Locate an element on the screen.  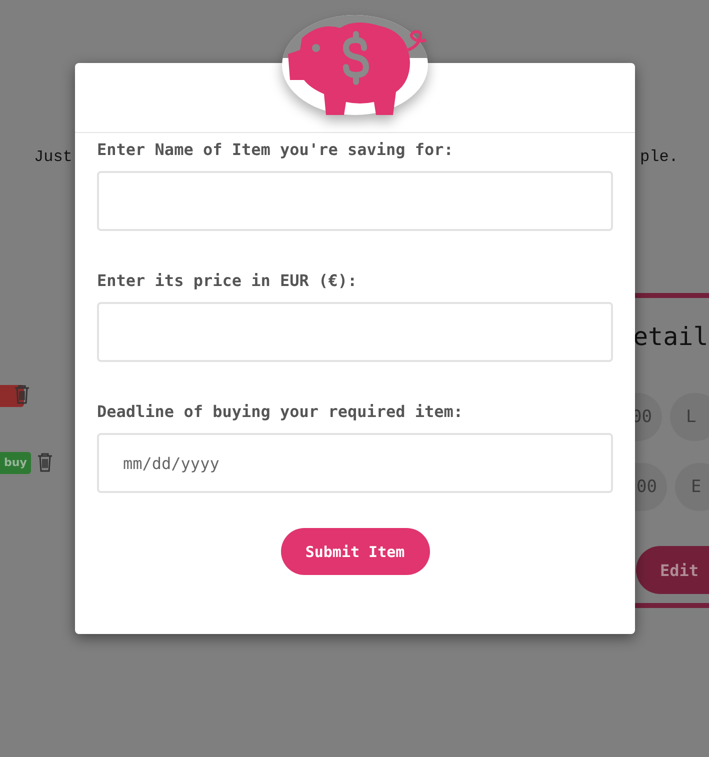
edit-button: Edit is located at coordinates (672, 570).